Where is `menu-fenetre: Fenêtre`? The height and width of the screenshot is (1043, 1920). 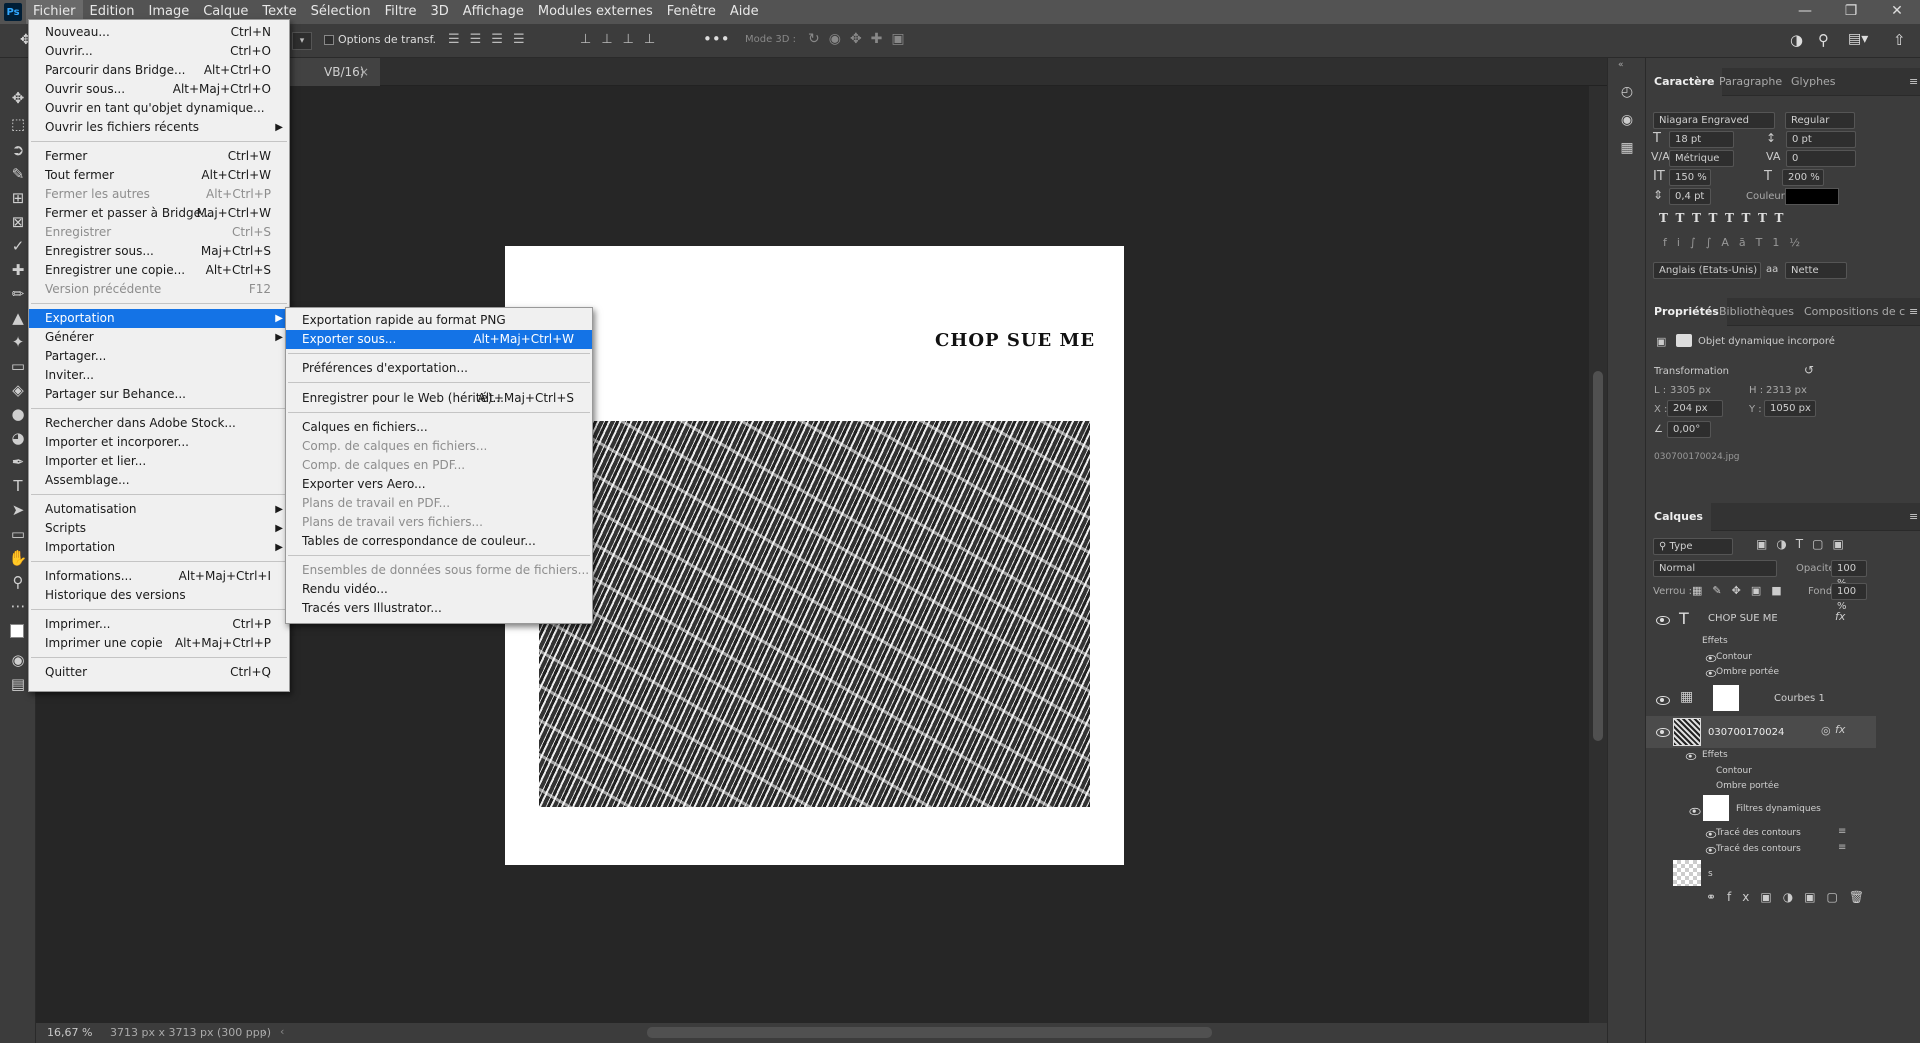
menu-fenetre: Fenêtre is located at coordinates (691, 12).